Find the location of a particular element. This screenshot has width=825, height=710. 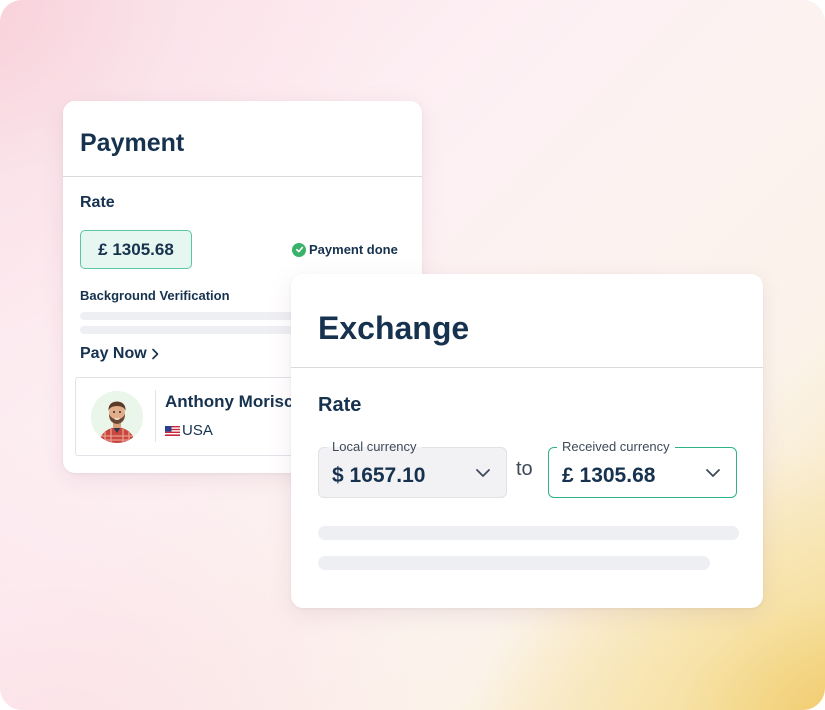

received-currency-select: Received currency £ 1305.68 is located at coordinates (642, 469).